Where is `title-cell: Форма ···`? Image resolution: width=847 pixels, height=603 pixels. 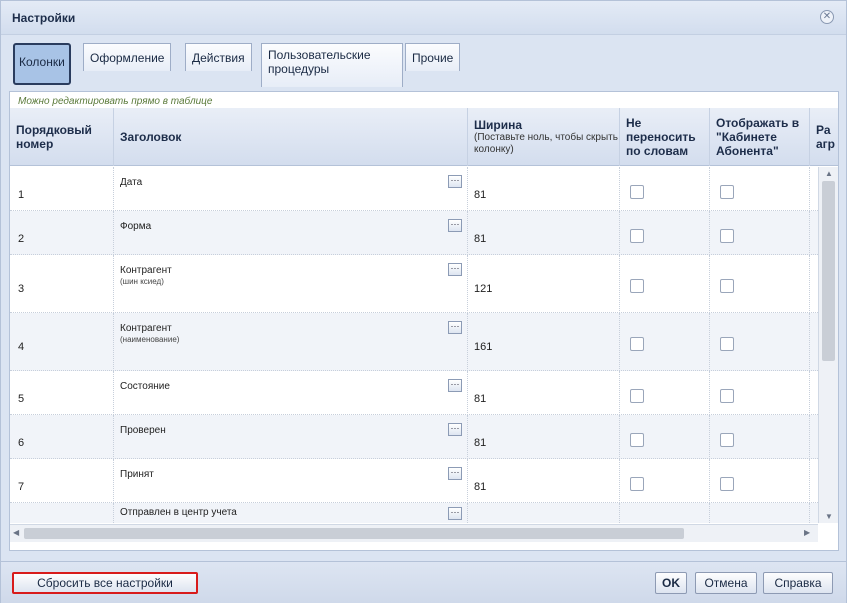 title-cell: Форма ··· is located at coordinates (291, 233).